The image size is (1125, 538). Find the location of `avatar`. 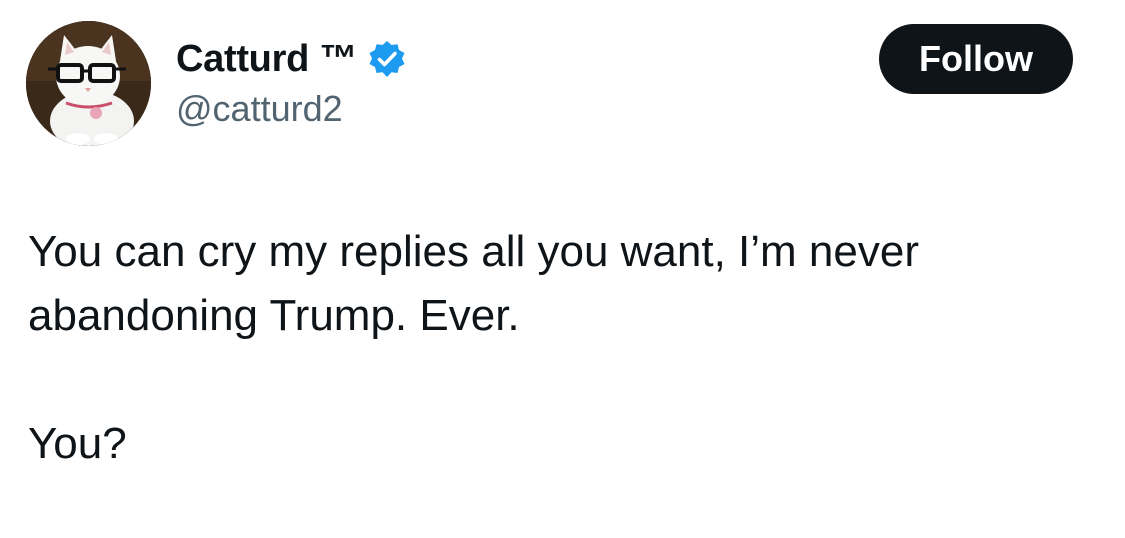

avatar is located at coordinates (88, 83).